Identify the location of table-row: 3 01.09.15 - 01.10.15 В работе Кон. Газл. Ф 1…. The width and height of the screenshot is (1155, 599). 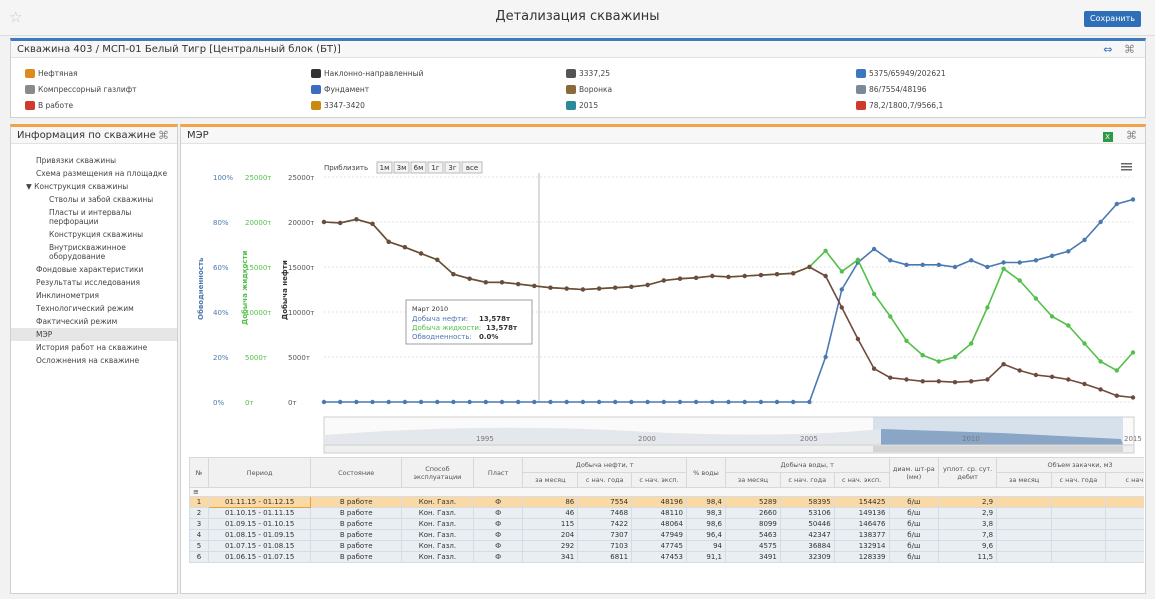
(666, 524).